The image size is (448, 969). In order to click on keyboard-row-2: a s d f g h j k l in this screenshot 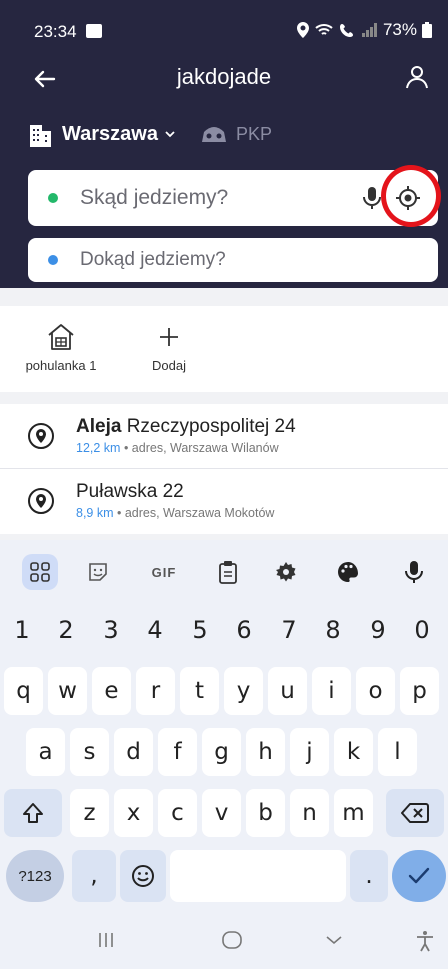, I will do `click(224, 754)`.